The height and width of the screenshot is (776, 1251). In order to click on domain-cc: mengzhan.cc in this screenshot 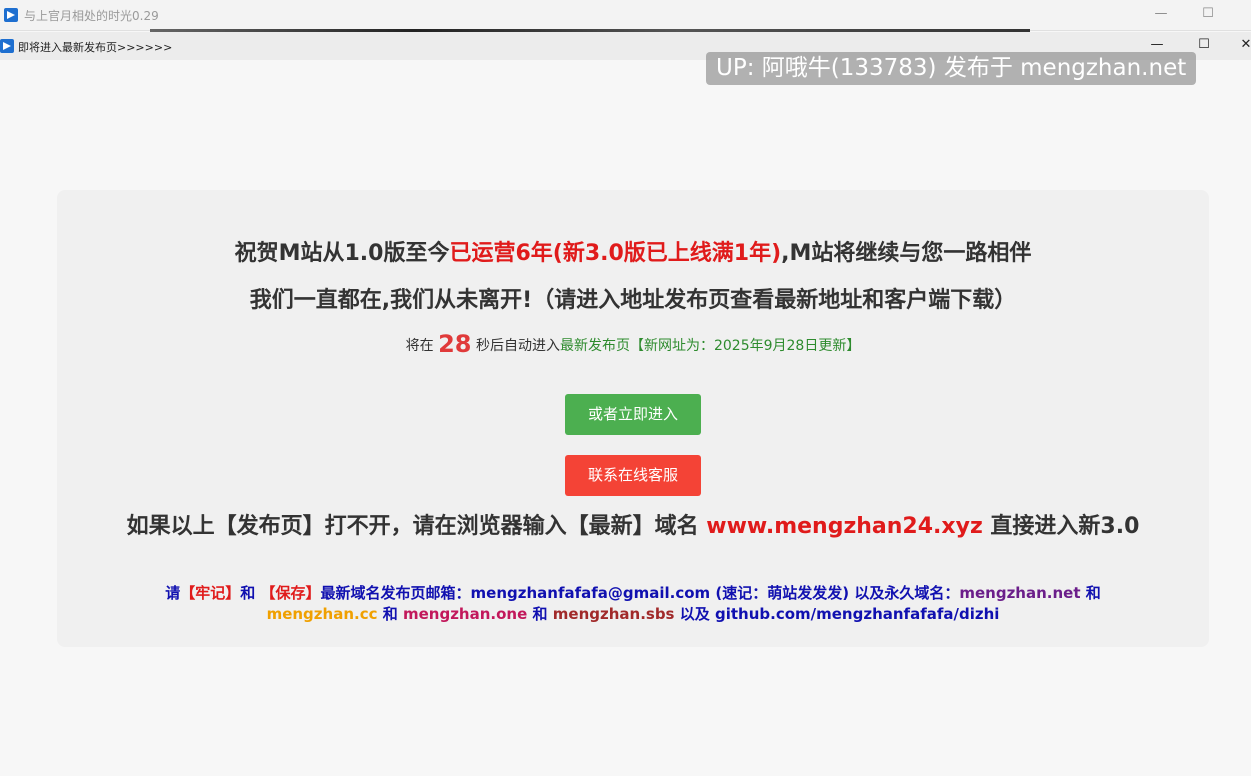, I will do `click(322, 614)`.